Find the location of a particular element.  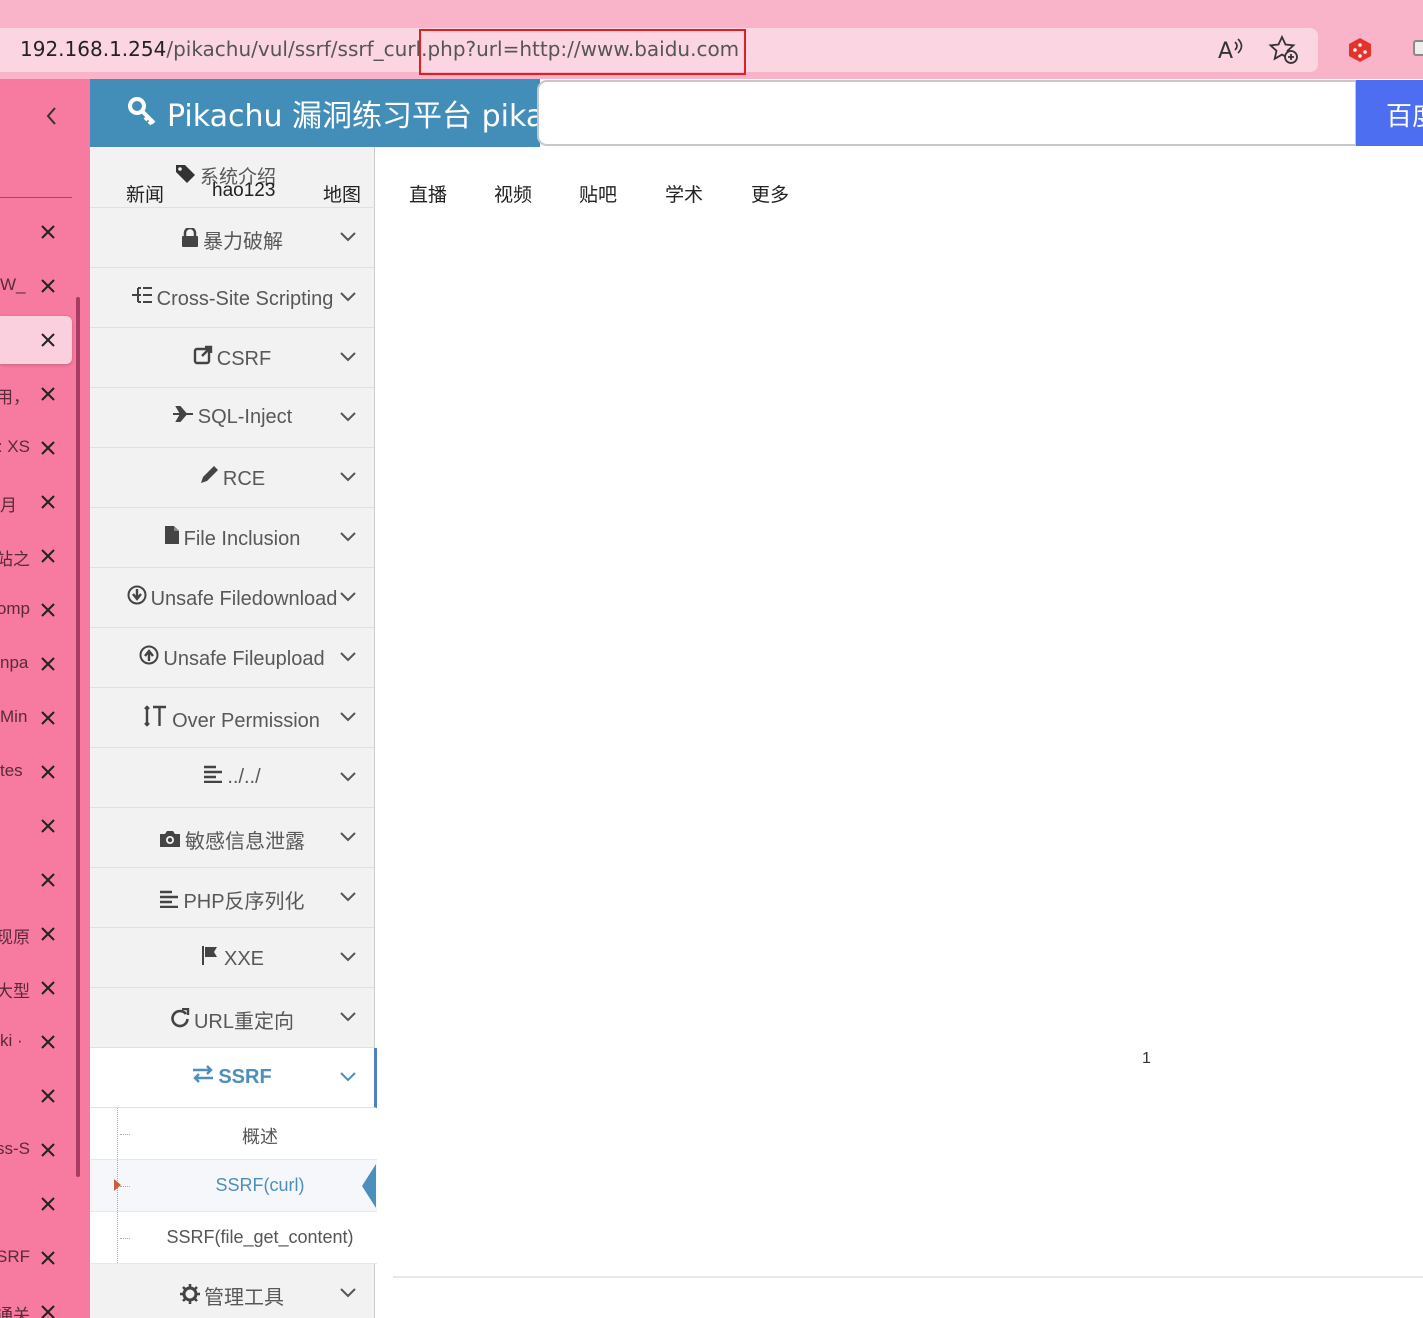

baidu-nav-academic: 学术 is located at coordinates (684, 193).